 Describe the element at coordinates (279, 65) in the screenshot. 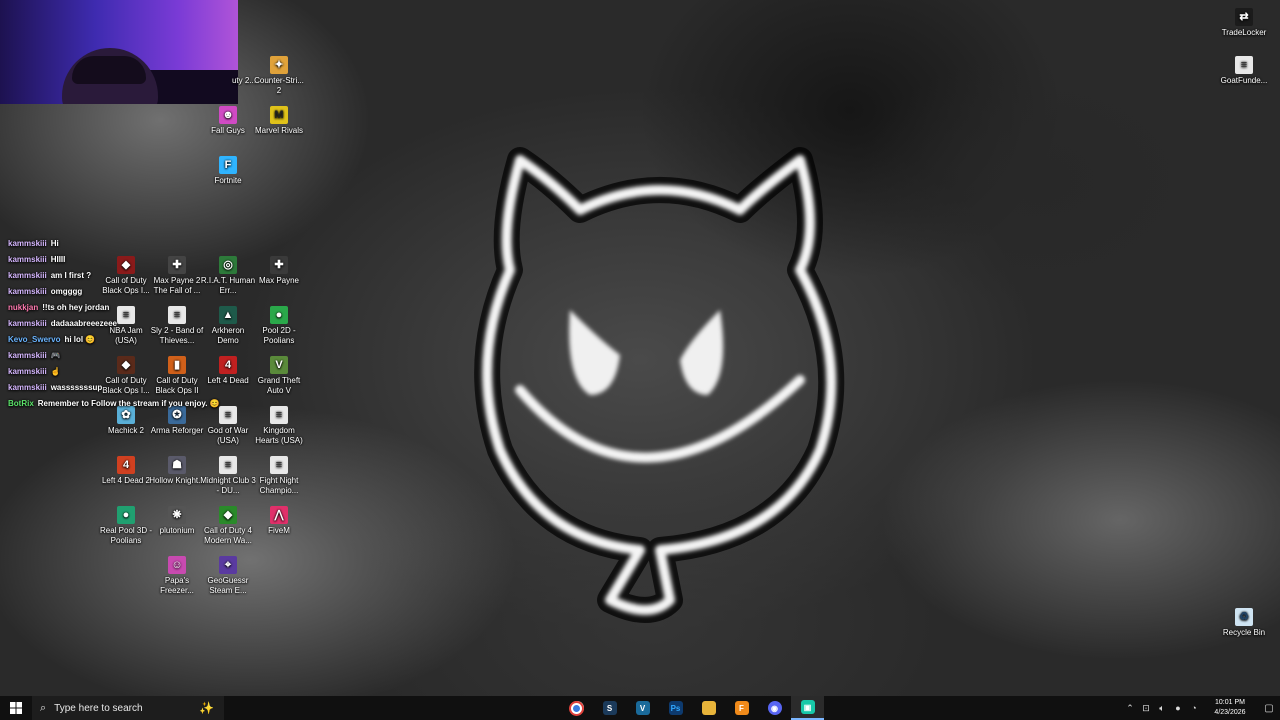

I see `counter-strike-icon: ✦` at that location.